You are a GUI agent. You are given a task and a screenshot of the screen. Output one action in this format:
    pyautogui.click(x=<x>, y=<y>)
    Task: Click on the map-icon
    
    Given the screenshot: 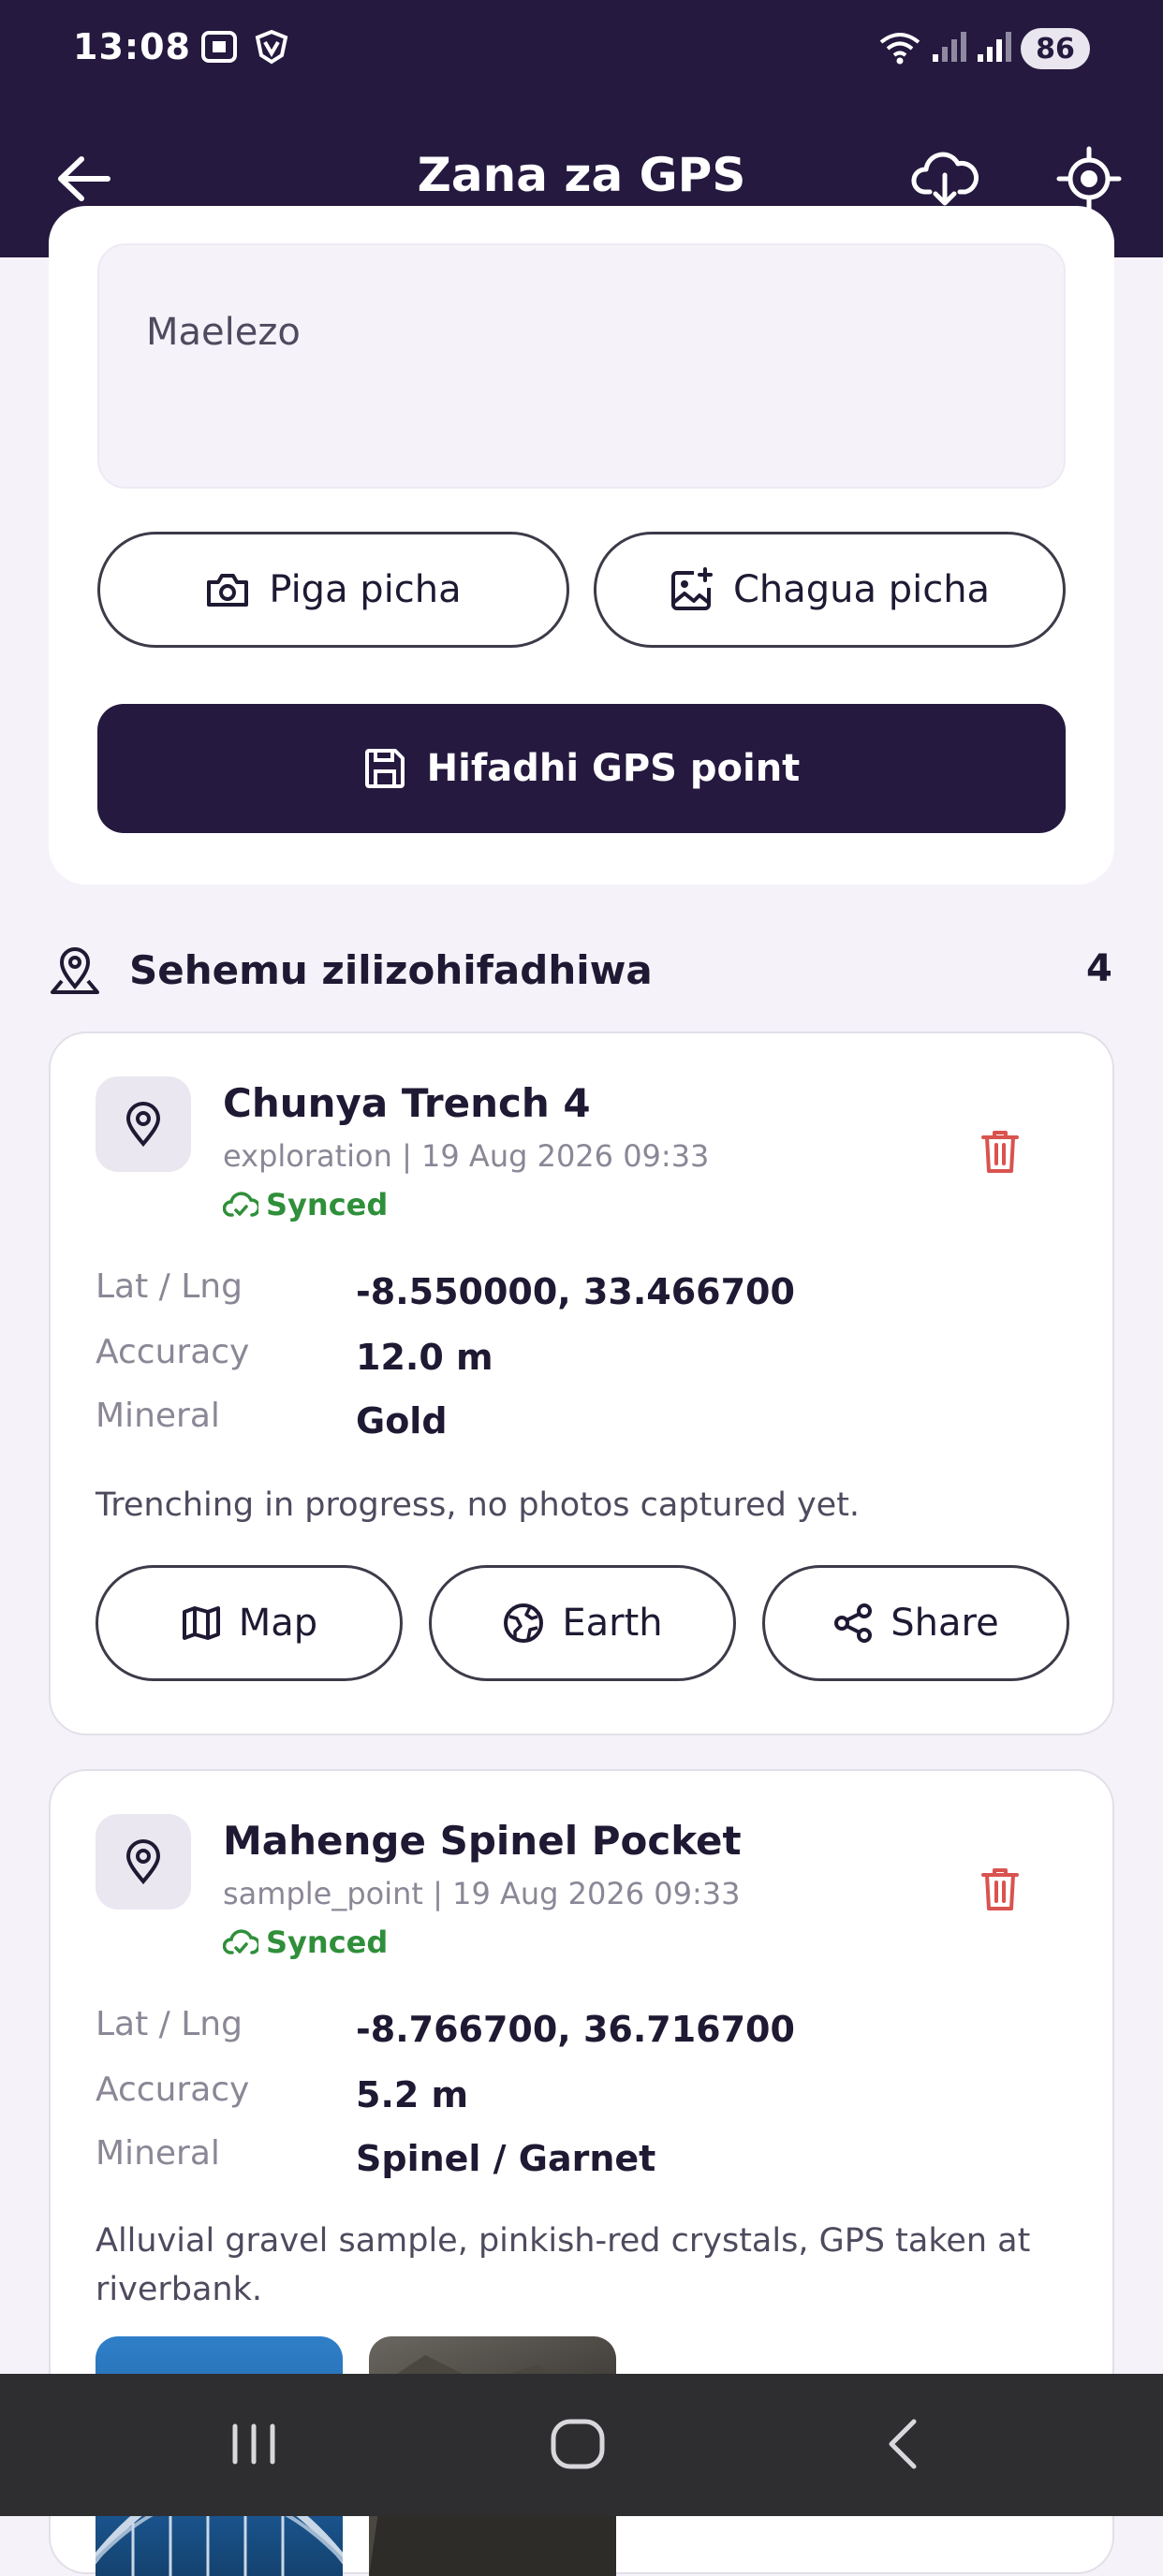 What is the action you would take?
    pyautogui.click(x=201, y=1623)
    